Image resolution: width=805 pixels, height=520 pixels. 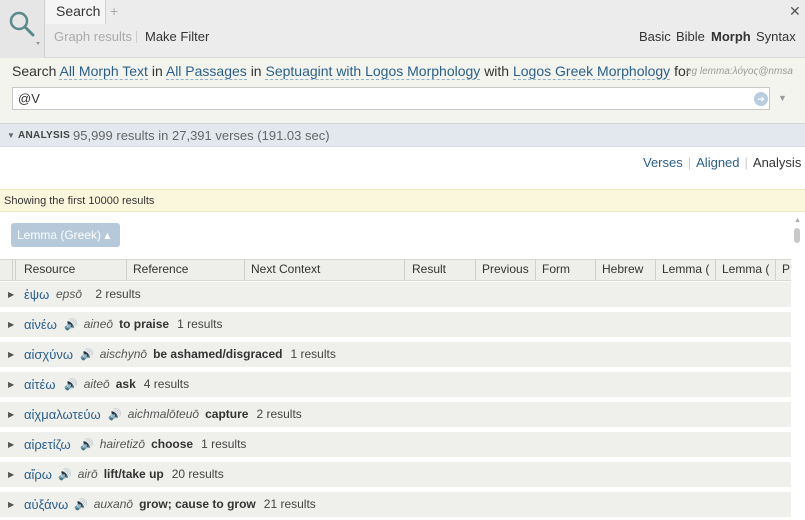 I want to click on result-count: 20 results, so click(x=197, y=474).